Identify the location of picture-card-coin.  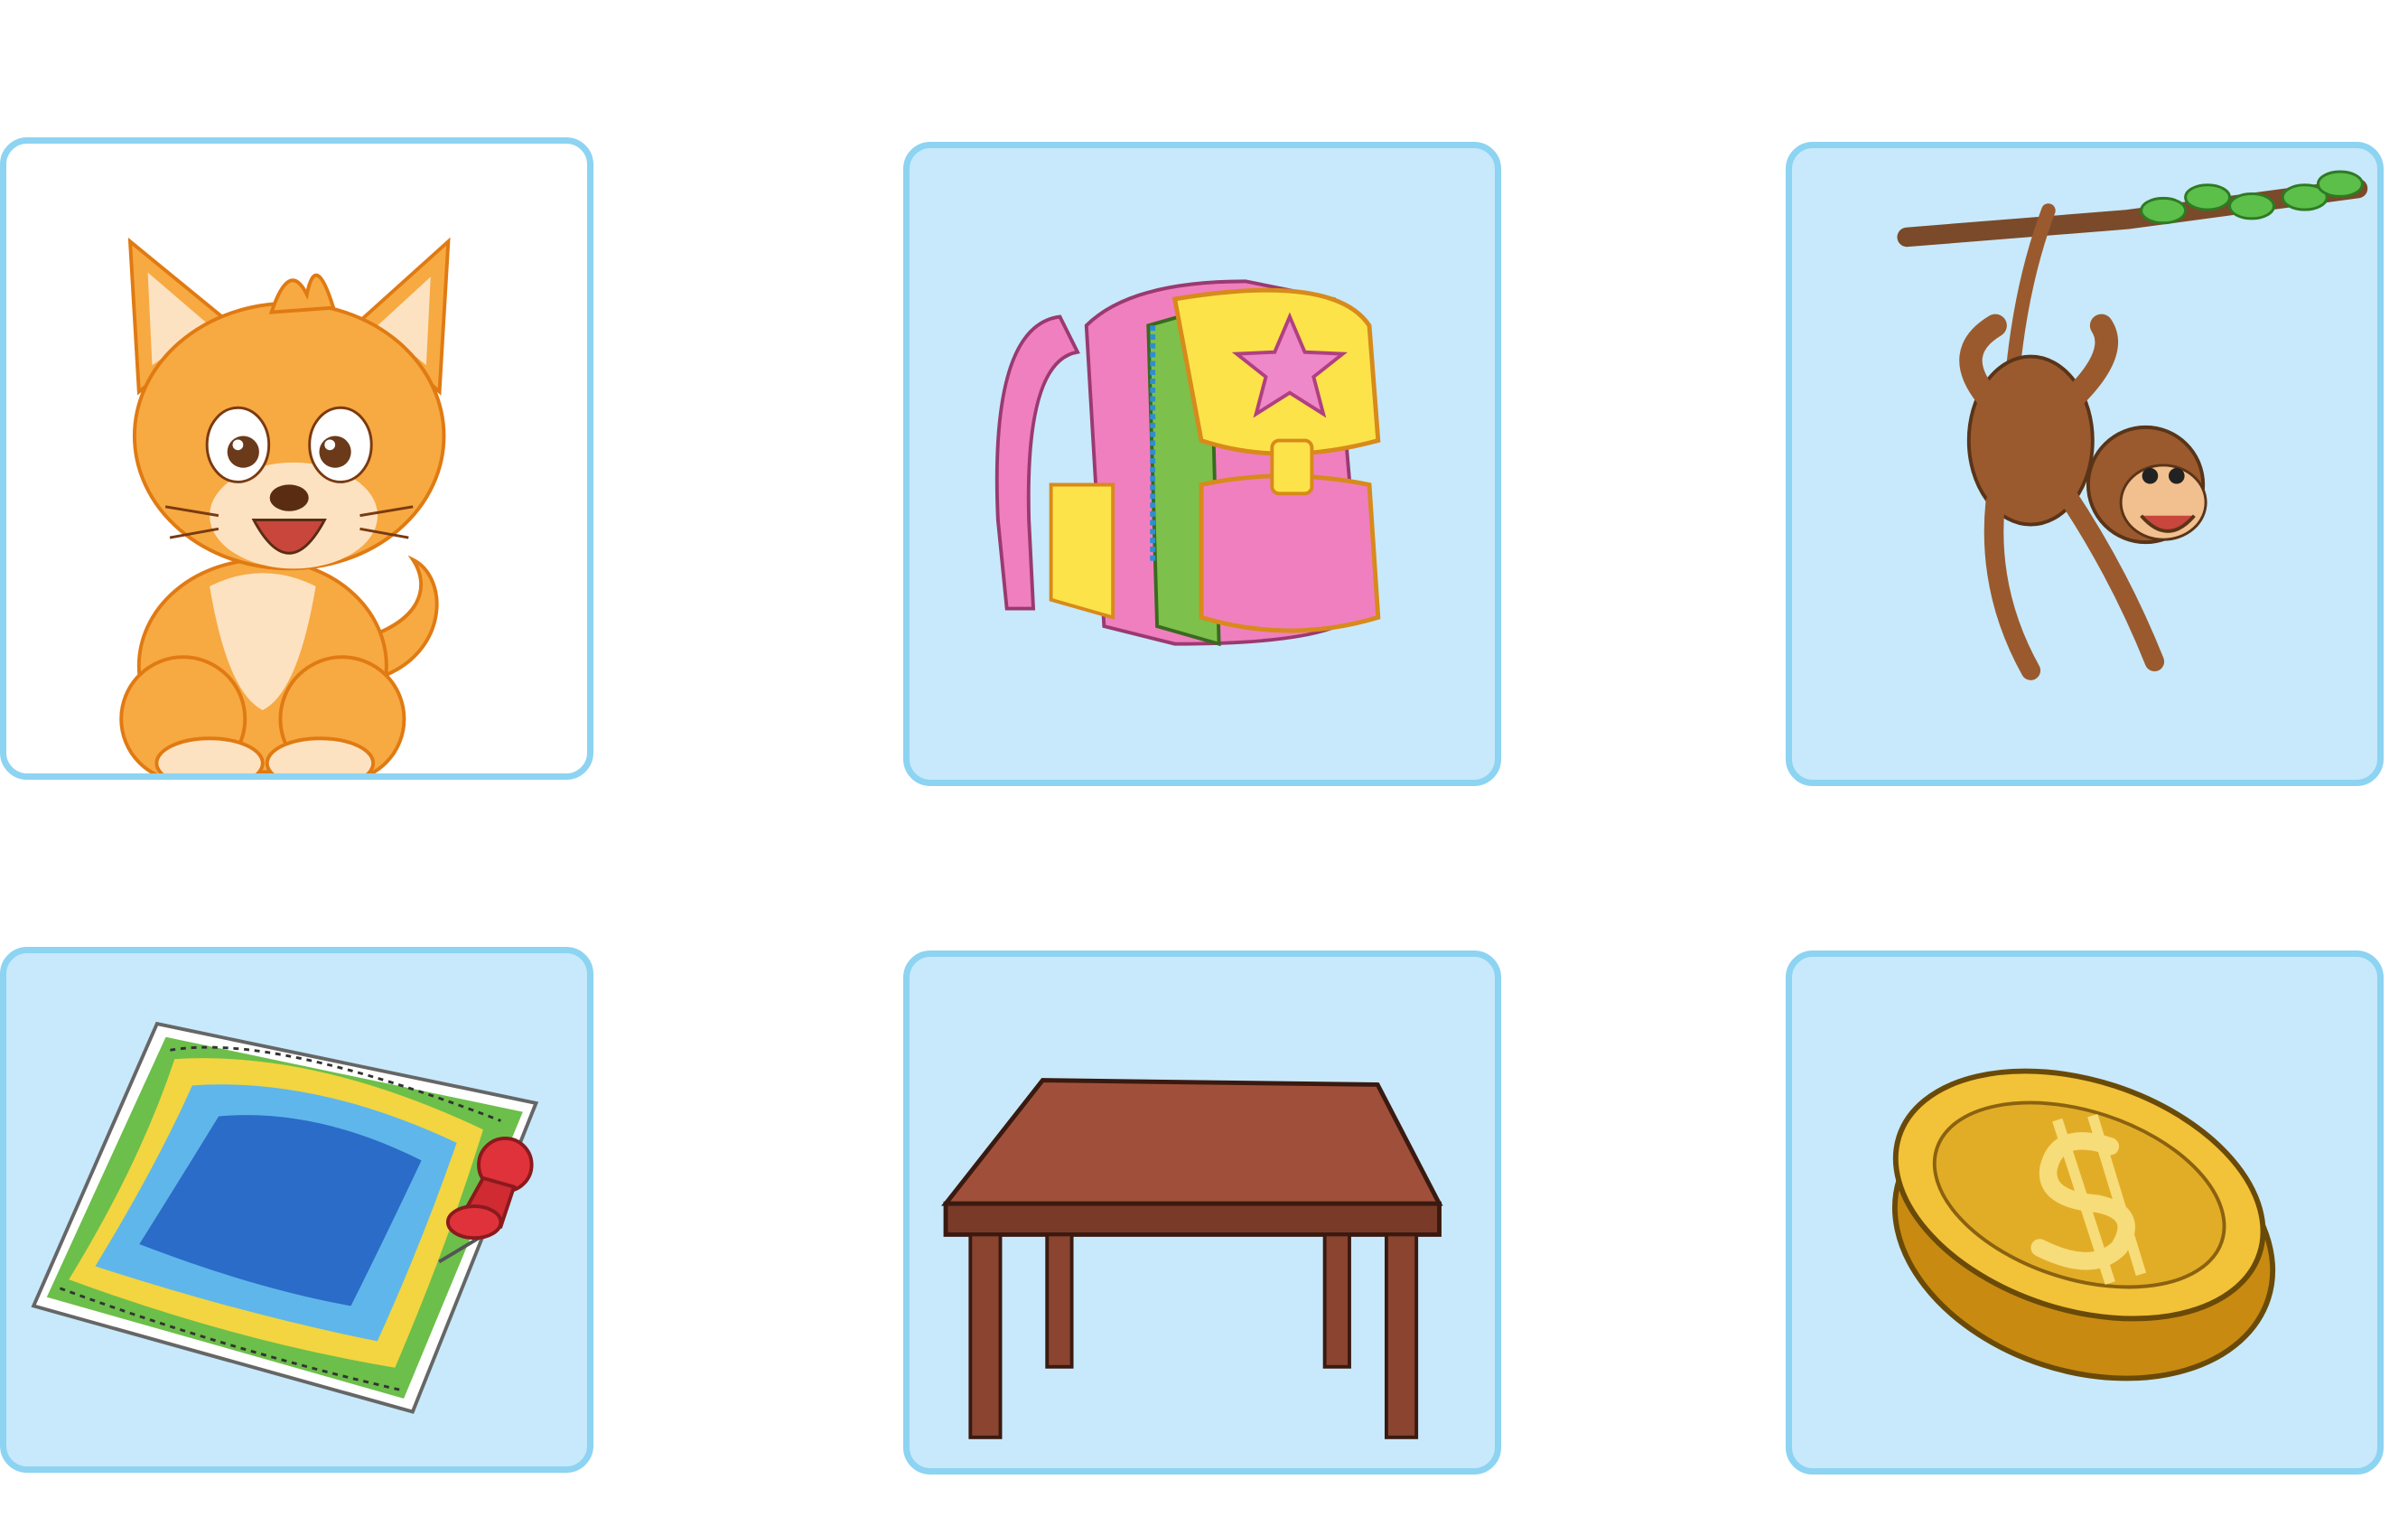
(2085, 1212).